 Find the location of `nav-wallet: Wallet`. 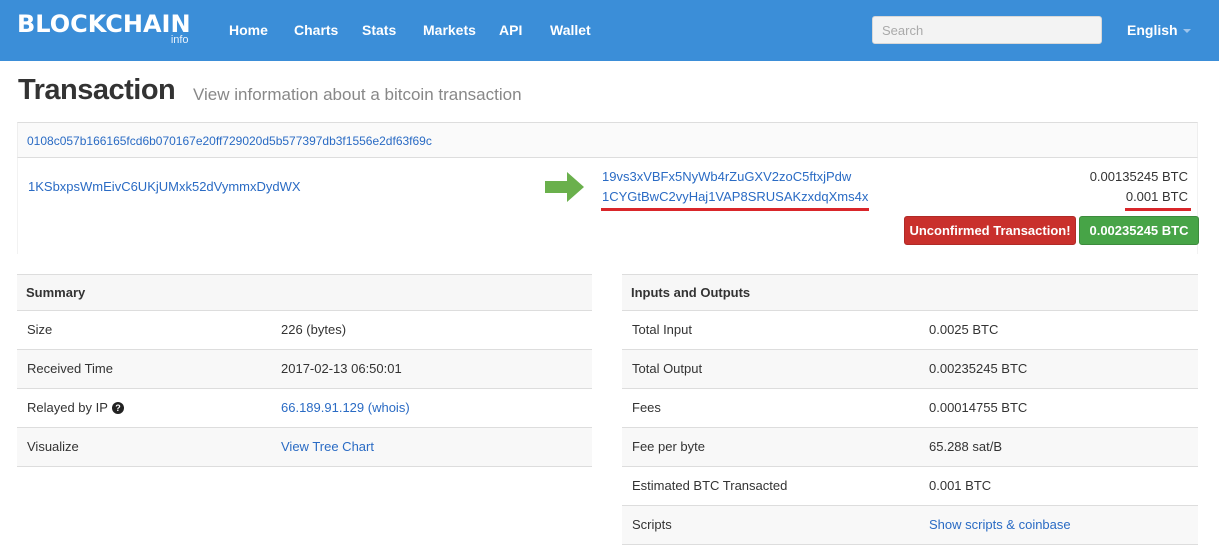

nav-wallet: Wallet is located at coordinates (570, 30).